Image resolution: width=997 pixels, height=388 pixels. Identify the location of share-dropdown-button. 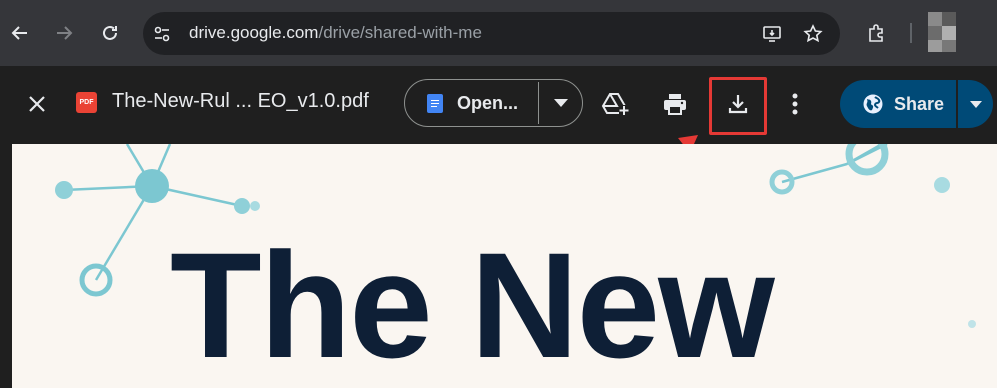
(975, 104).